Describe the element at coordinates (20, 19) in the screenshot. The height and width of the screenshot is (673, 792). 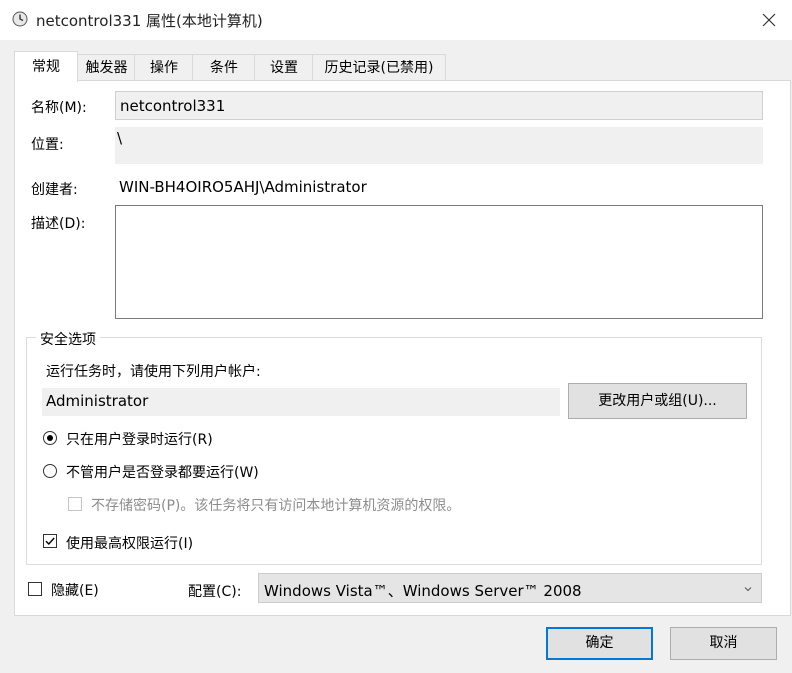
I see `clock-icon` at that location.